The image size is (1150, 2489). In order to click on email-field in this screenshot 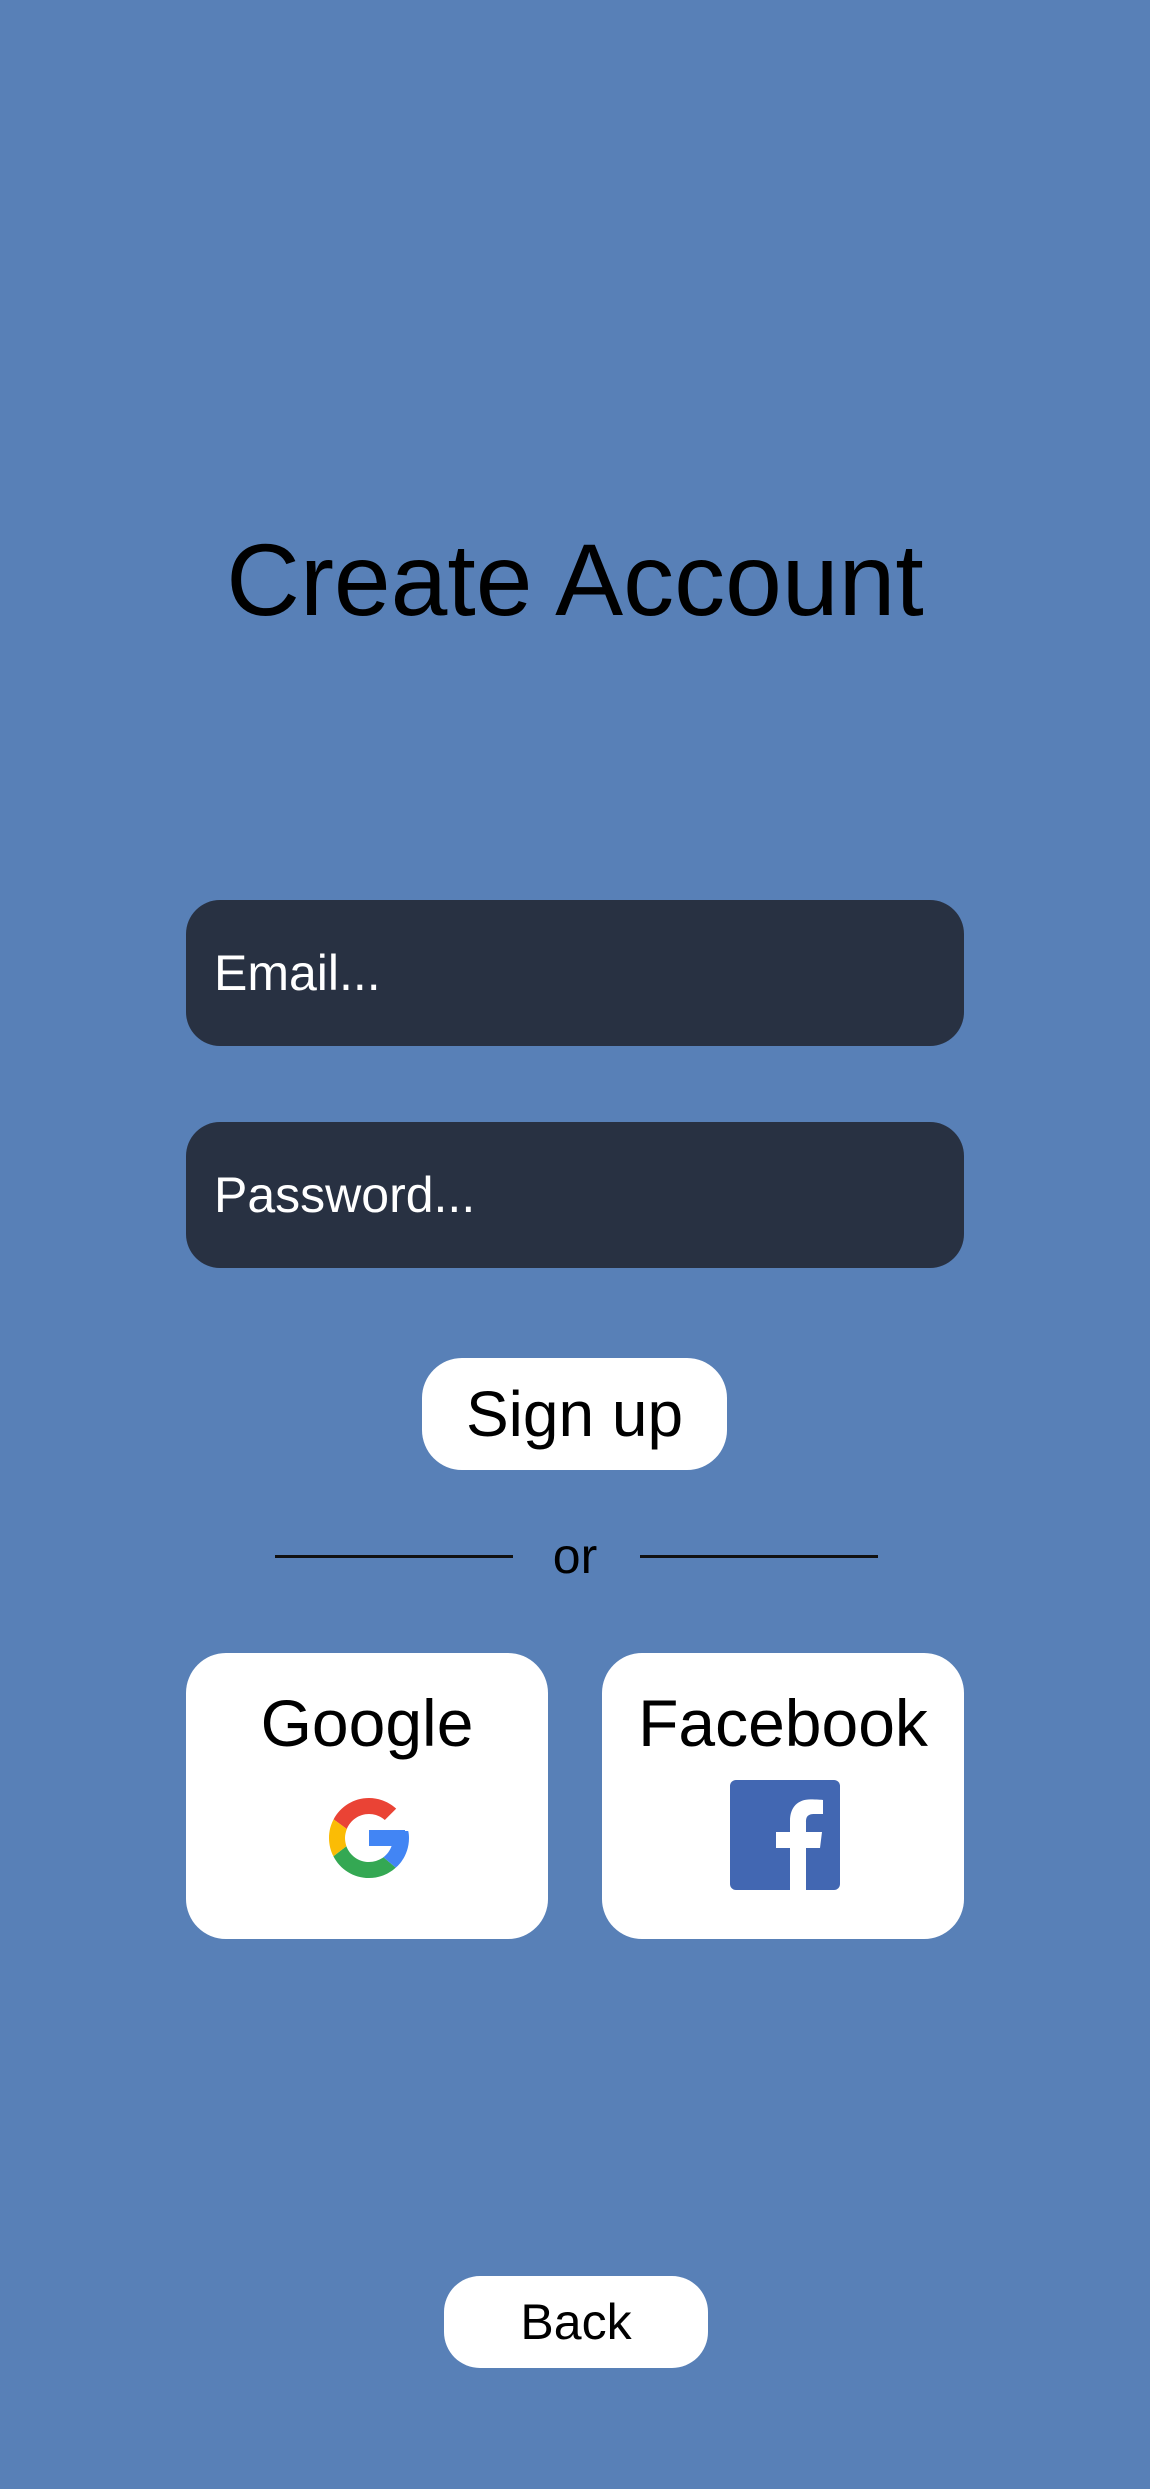, I will do `click(575, 973)`.